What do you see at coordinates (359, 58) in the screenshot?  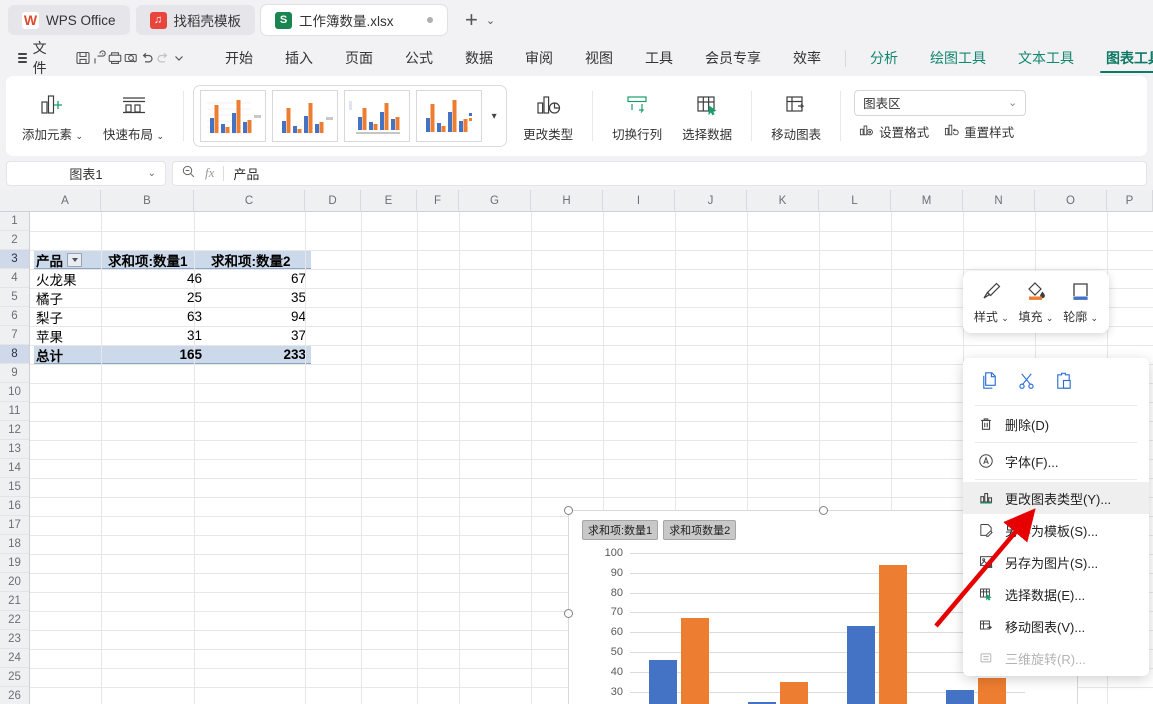 I see `tab-page: 页面` at bounding box center [359, 58].